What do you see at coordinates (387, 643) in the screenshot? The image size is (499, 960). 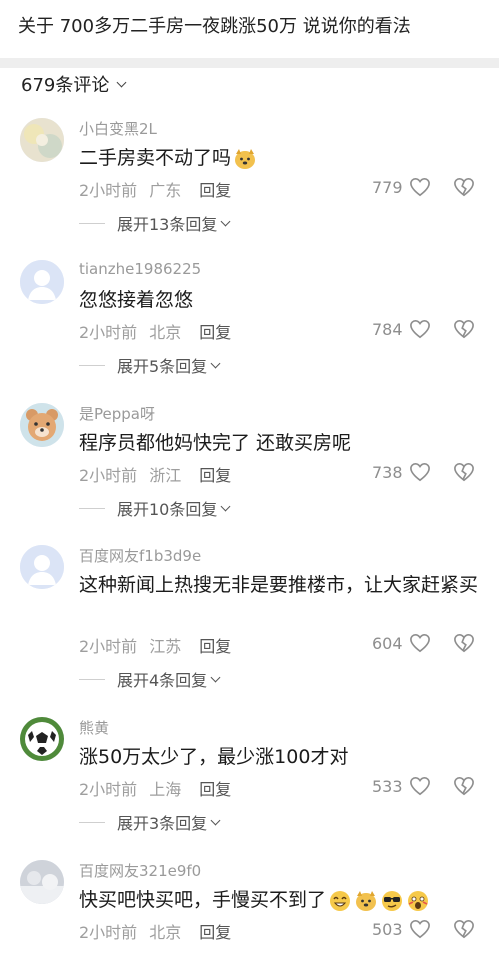 I see `like-count: 604` at bounding box center [387, 643].